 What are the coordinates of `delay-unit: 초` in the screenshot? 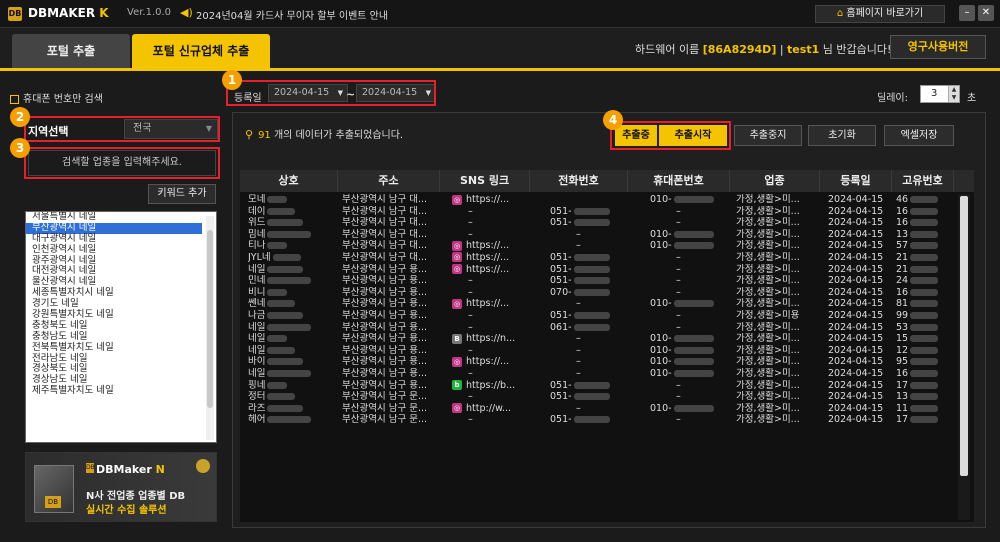 It's located at (972, 98).